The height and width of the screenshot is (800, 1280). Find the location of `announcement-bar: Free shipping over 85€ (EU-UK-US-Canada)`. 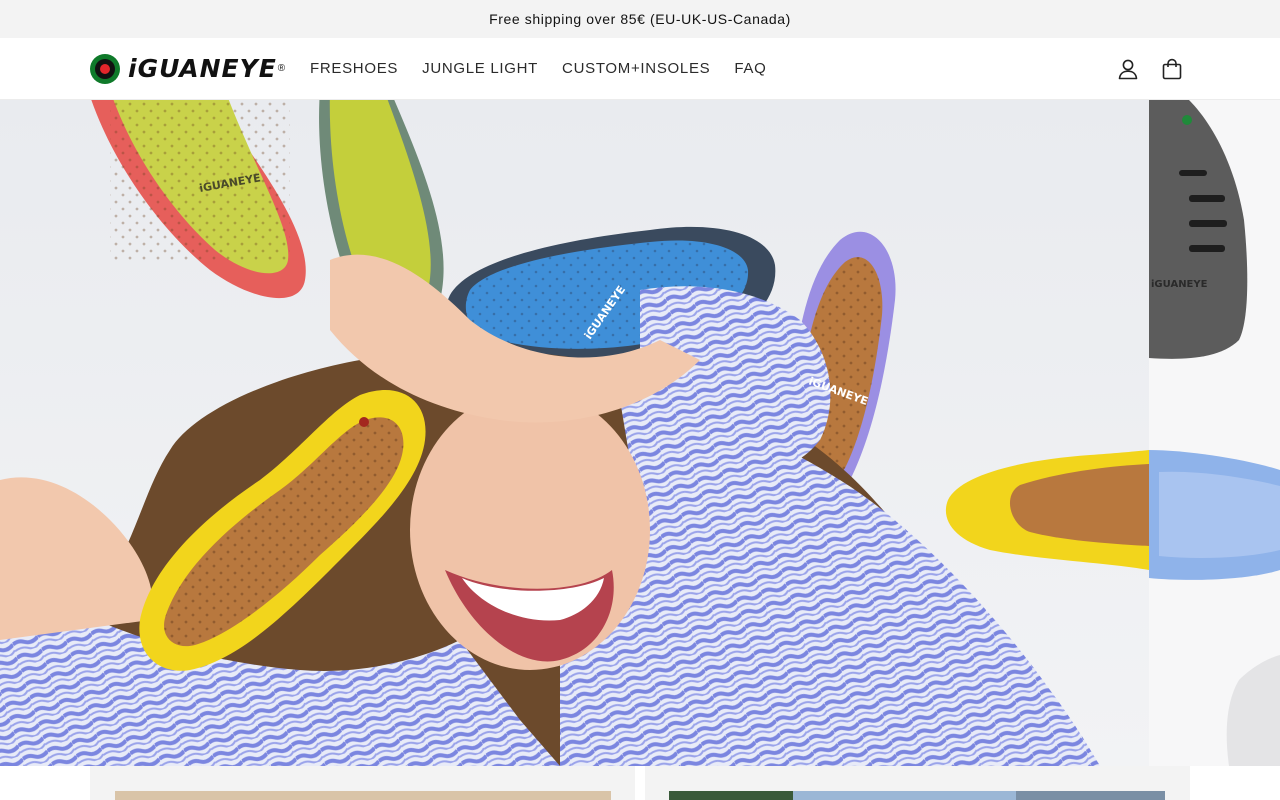

announcement-bar: Free shipping over 85€ (EU-UK-US-Canada) is located at coordinates (640, 19).